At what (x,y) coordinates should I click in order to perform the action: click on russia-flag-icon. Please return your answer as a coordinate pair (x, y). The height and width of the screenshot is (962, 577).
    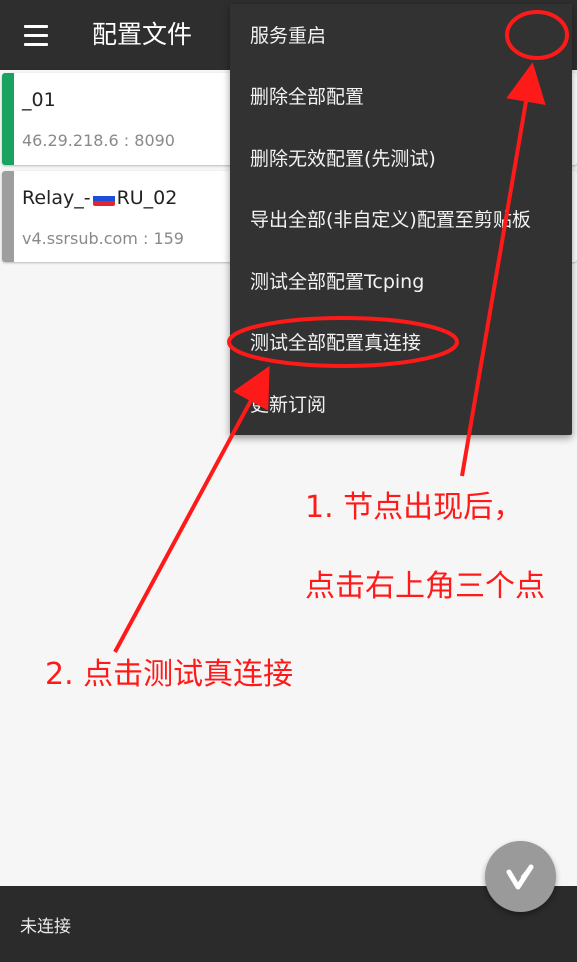
    Looking at the image, I should click on (103, 198).